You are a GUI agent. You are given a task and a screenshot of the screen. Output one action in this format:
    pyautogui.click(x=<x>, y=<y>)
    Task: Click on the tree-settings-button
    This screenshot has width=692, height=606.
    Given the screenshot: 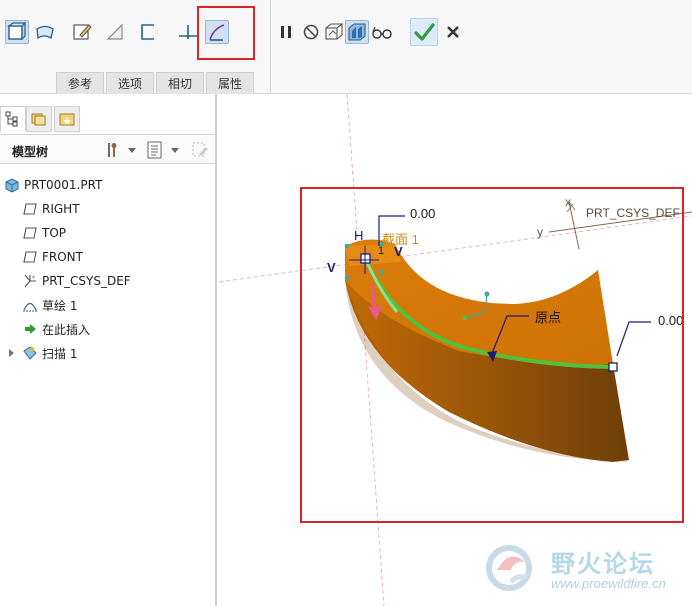 What is the action you would take?
    pyautogui.click(x=113, y=150)
    